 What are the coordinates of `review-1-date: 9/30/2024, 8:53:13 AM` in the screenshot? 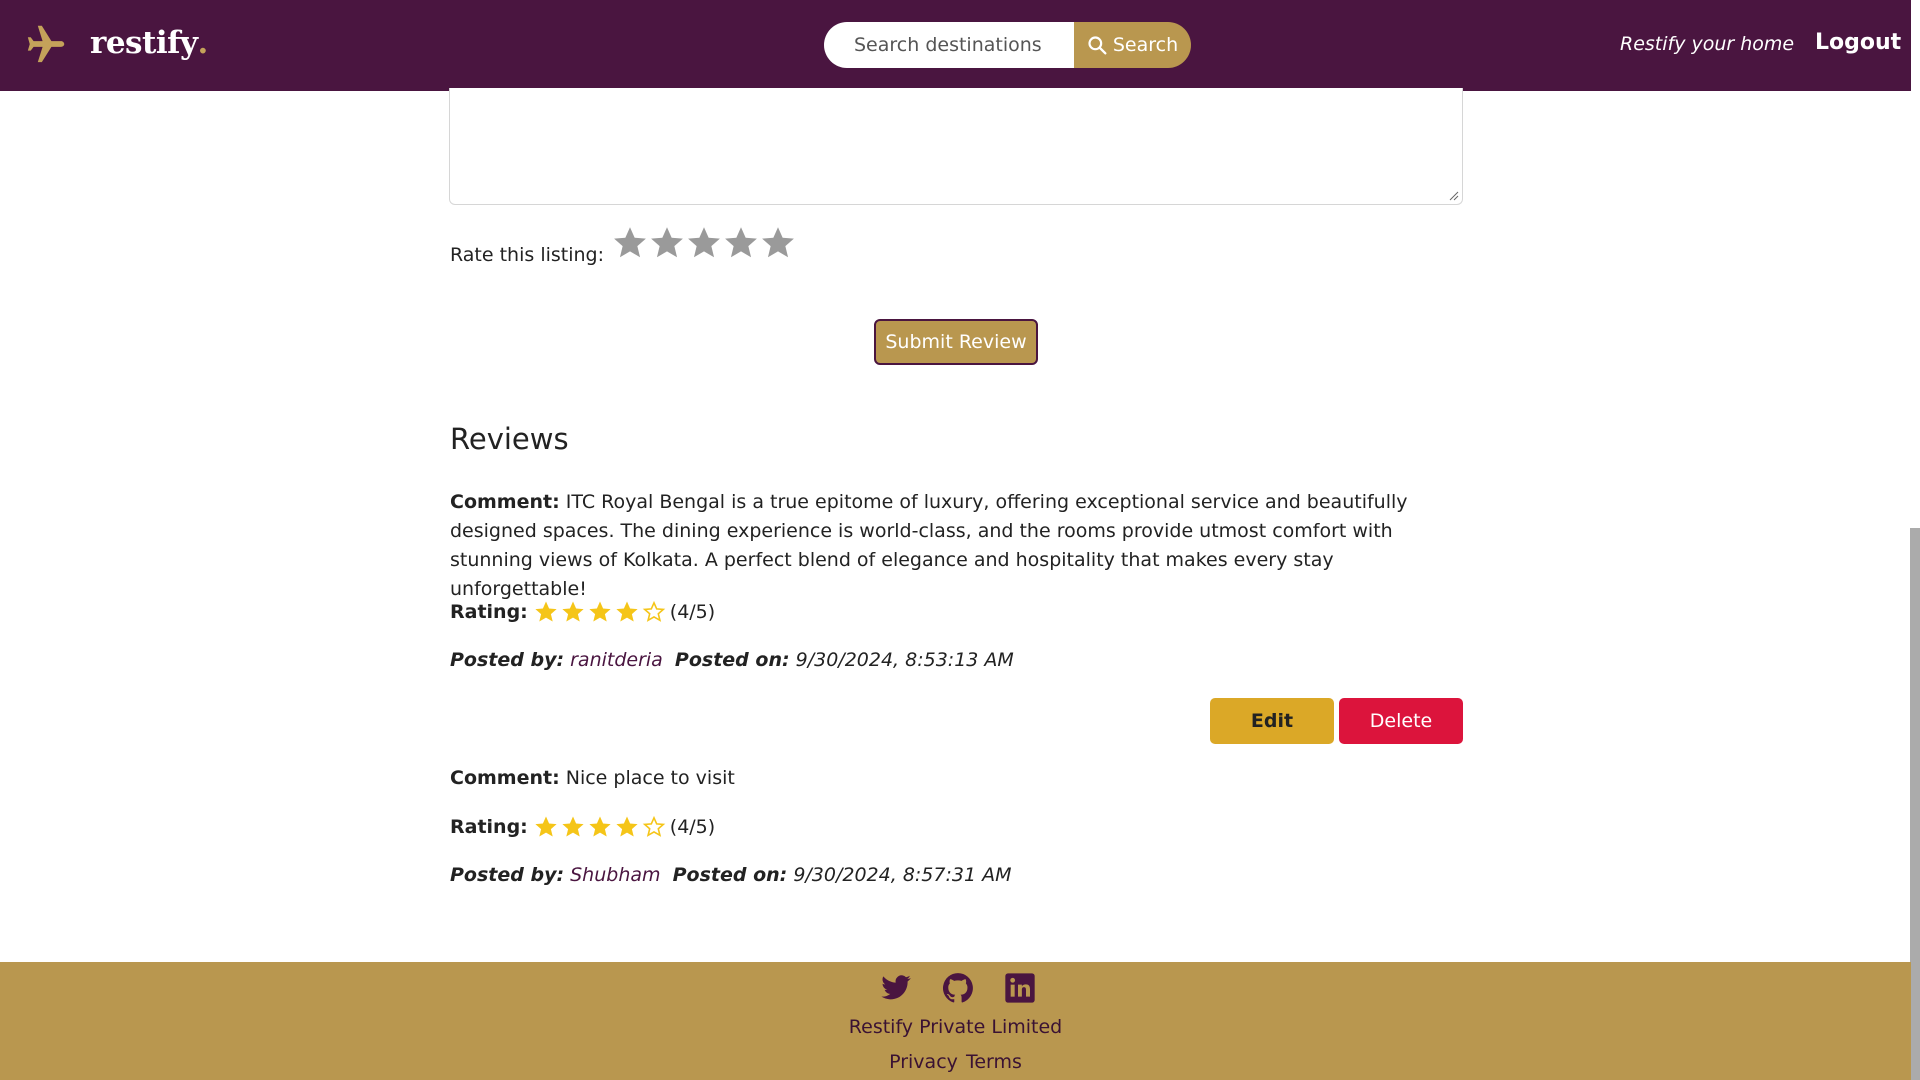 It's located at (904, 660).